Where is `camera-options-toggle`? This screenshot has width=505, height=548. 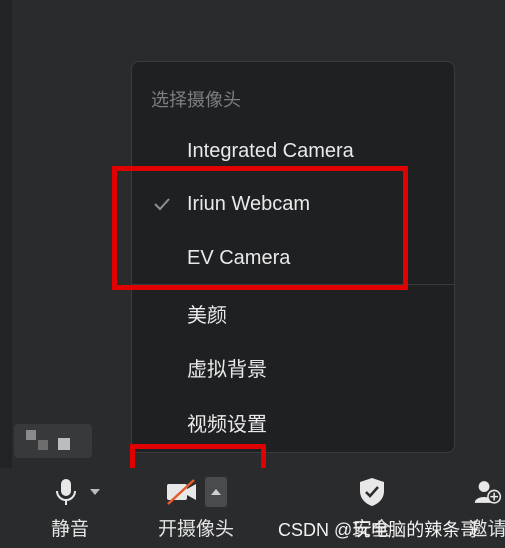 camera-options-toggle is located at coordinates (216, 492).